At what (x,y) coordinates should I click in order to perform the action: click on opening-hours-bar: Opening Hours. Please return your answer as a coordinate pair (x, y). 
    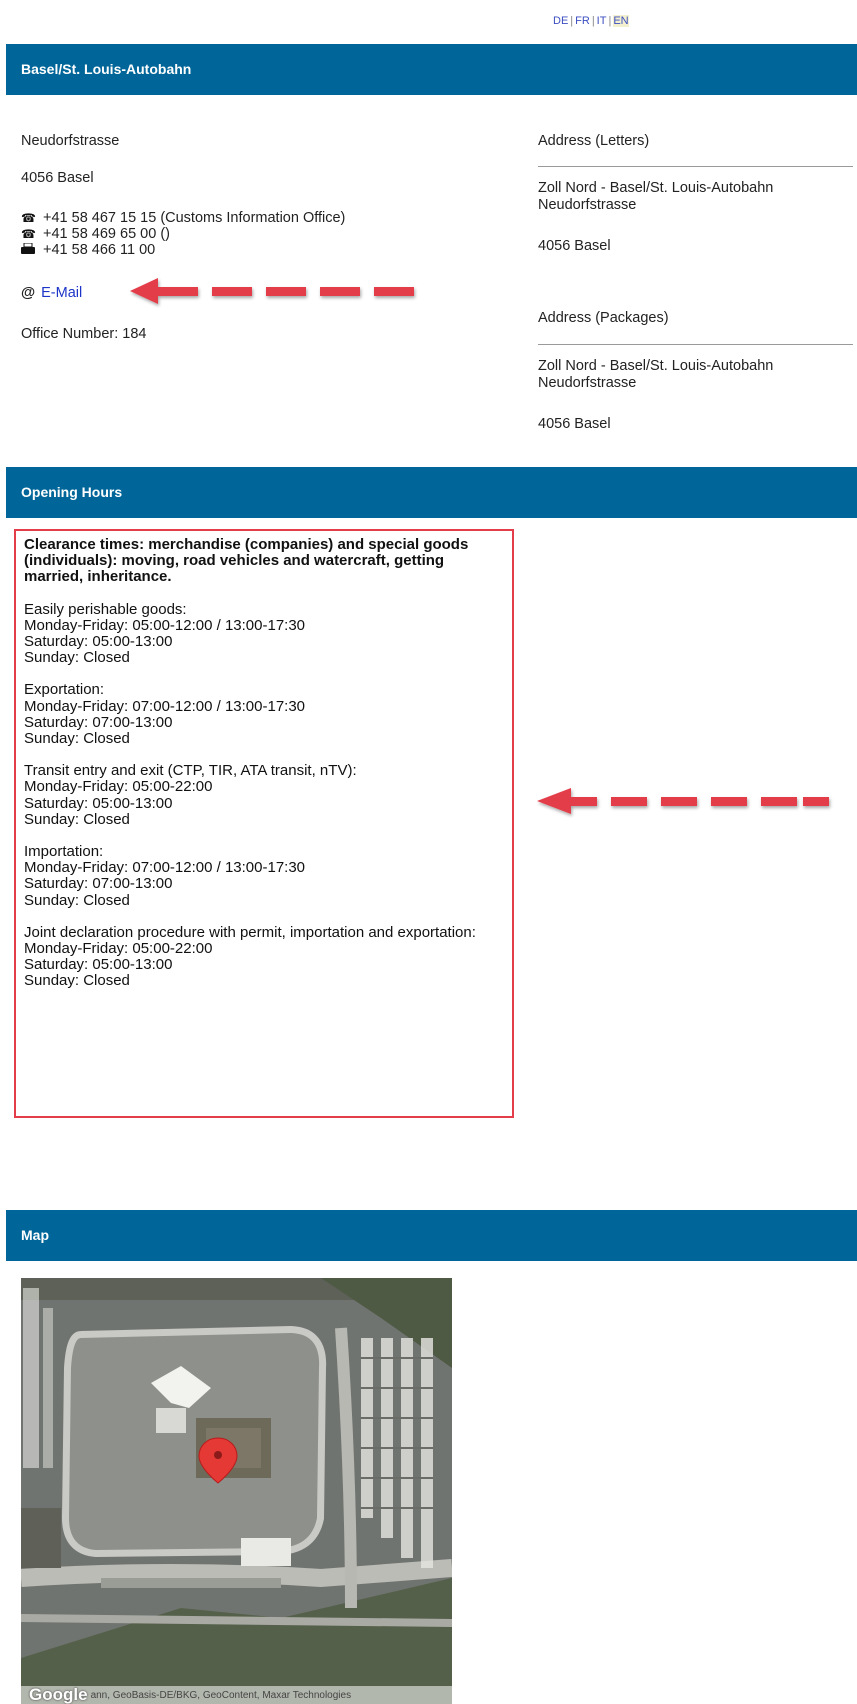
    Looking at the image, I should click on (431, 492).